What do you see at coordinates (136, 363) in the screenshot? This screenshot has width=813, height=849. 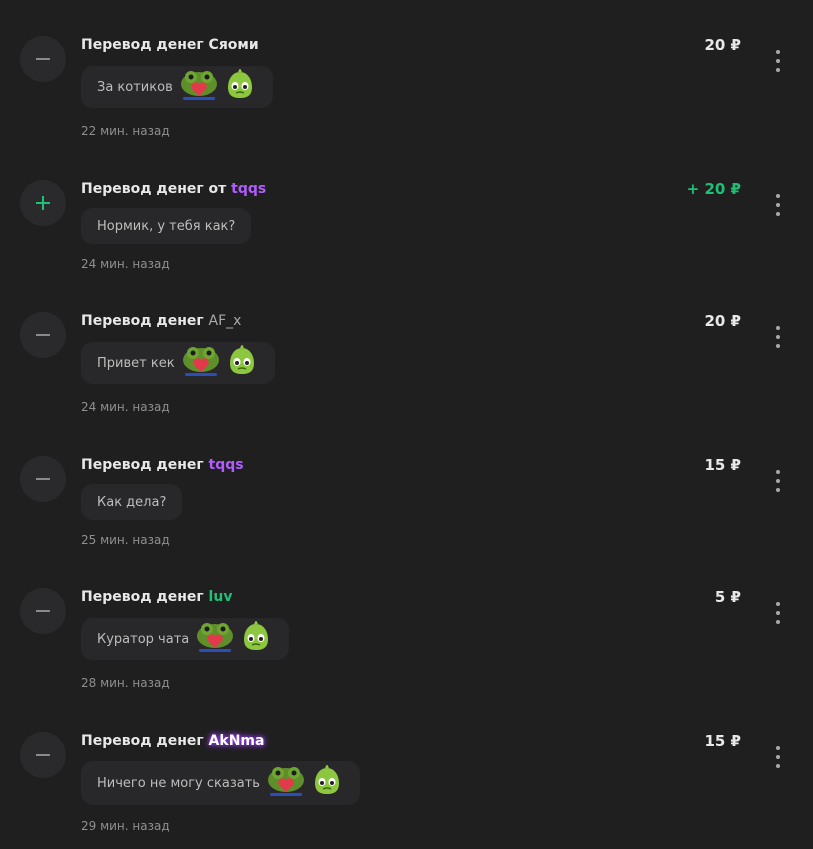 I see `message-text: Привет кек` at bounding box center [136, 363].